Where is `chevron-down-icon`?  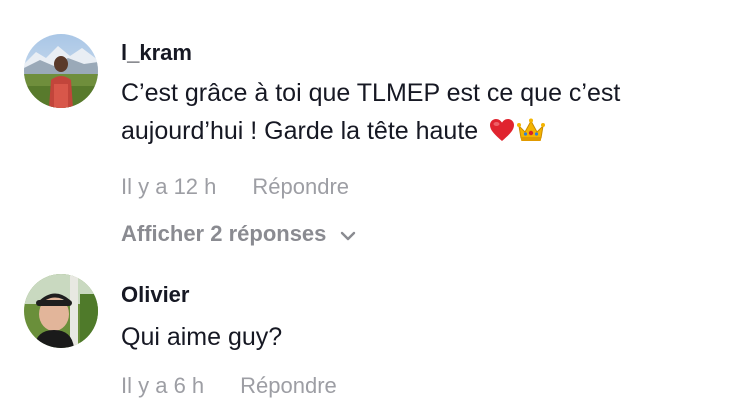 chevron-down-icon is located at coordinates (348, 234).